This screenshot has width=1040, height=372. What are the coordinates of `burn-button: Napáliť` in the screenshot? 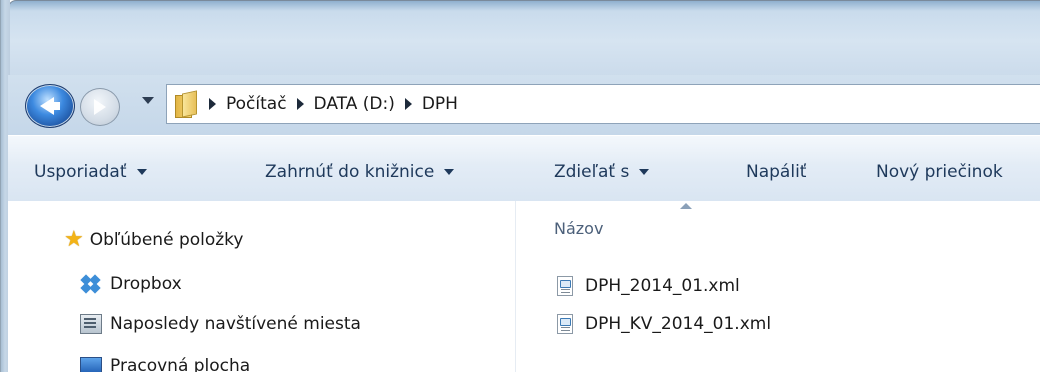 It's located at (776, 172).